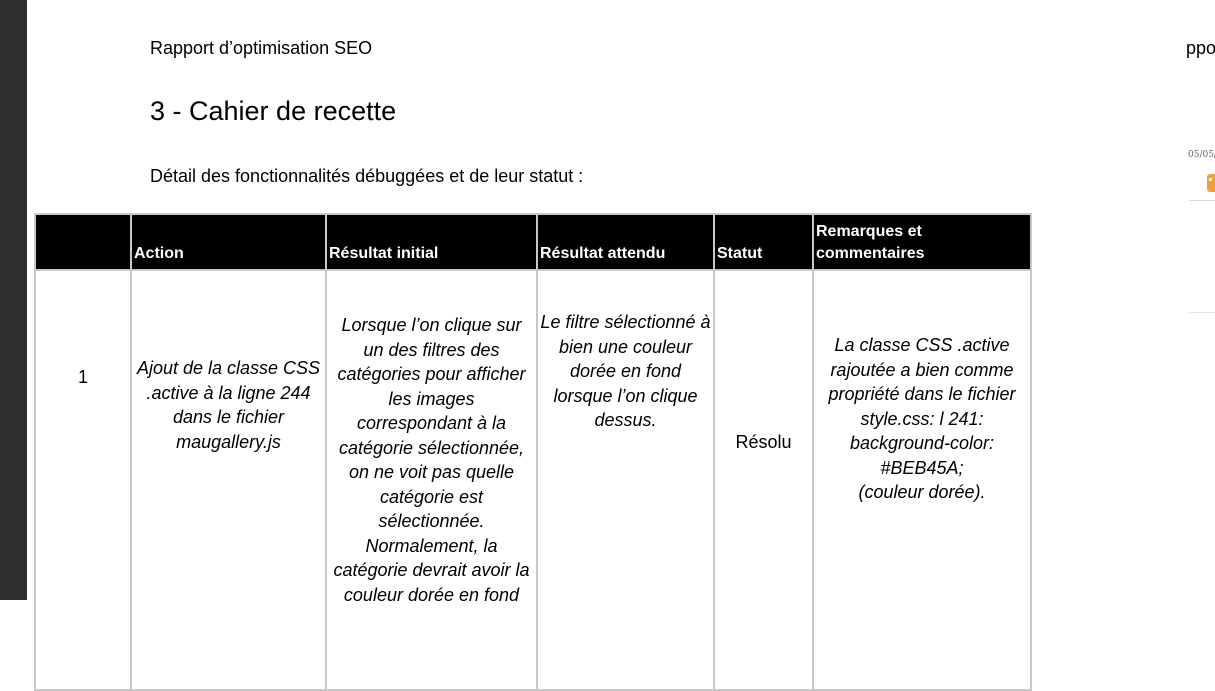 This screenshot has width=1215, height=691. I want to click on header-cell-status: Statut, so click(763, 242).